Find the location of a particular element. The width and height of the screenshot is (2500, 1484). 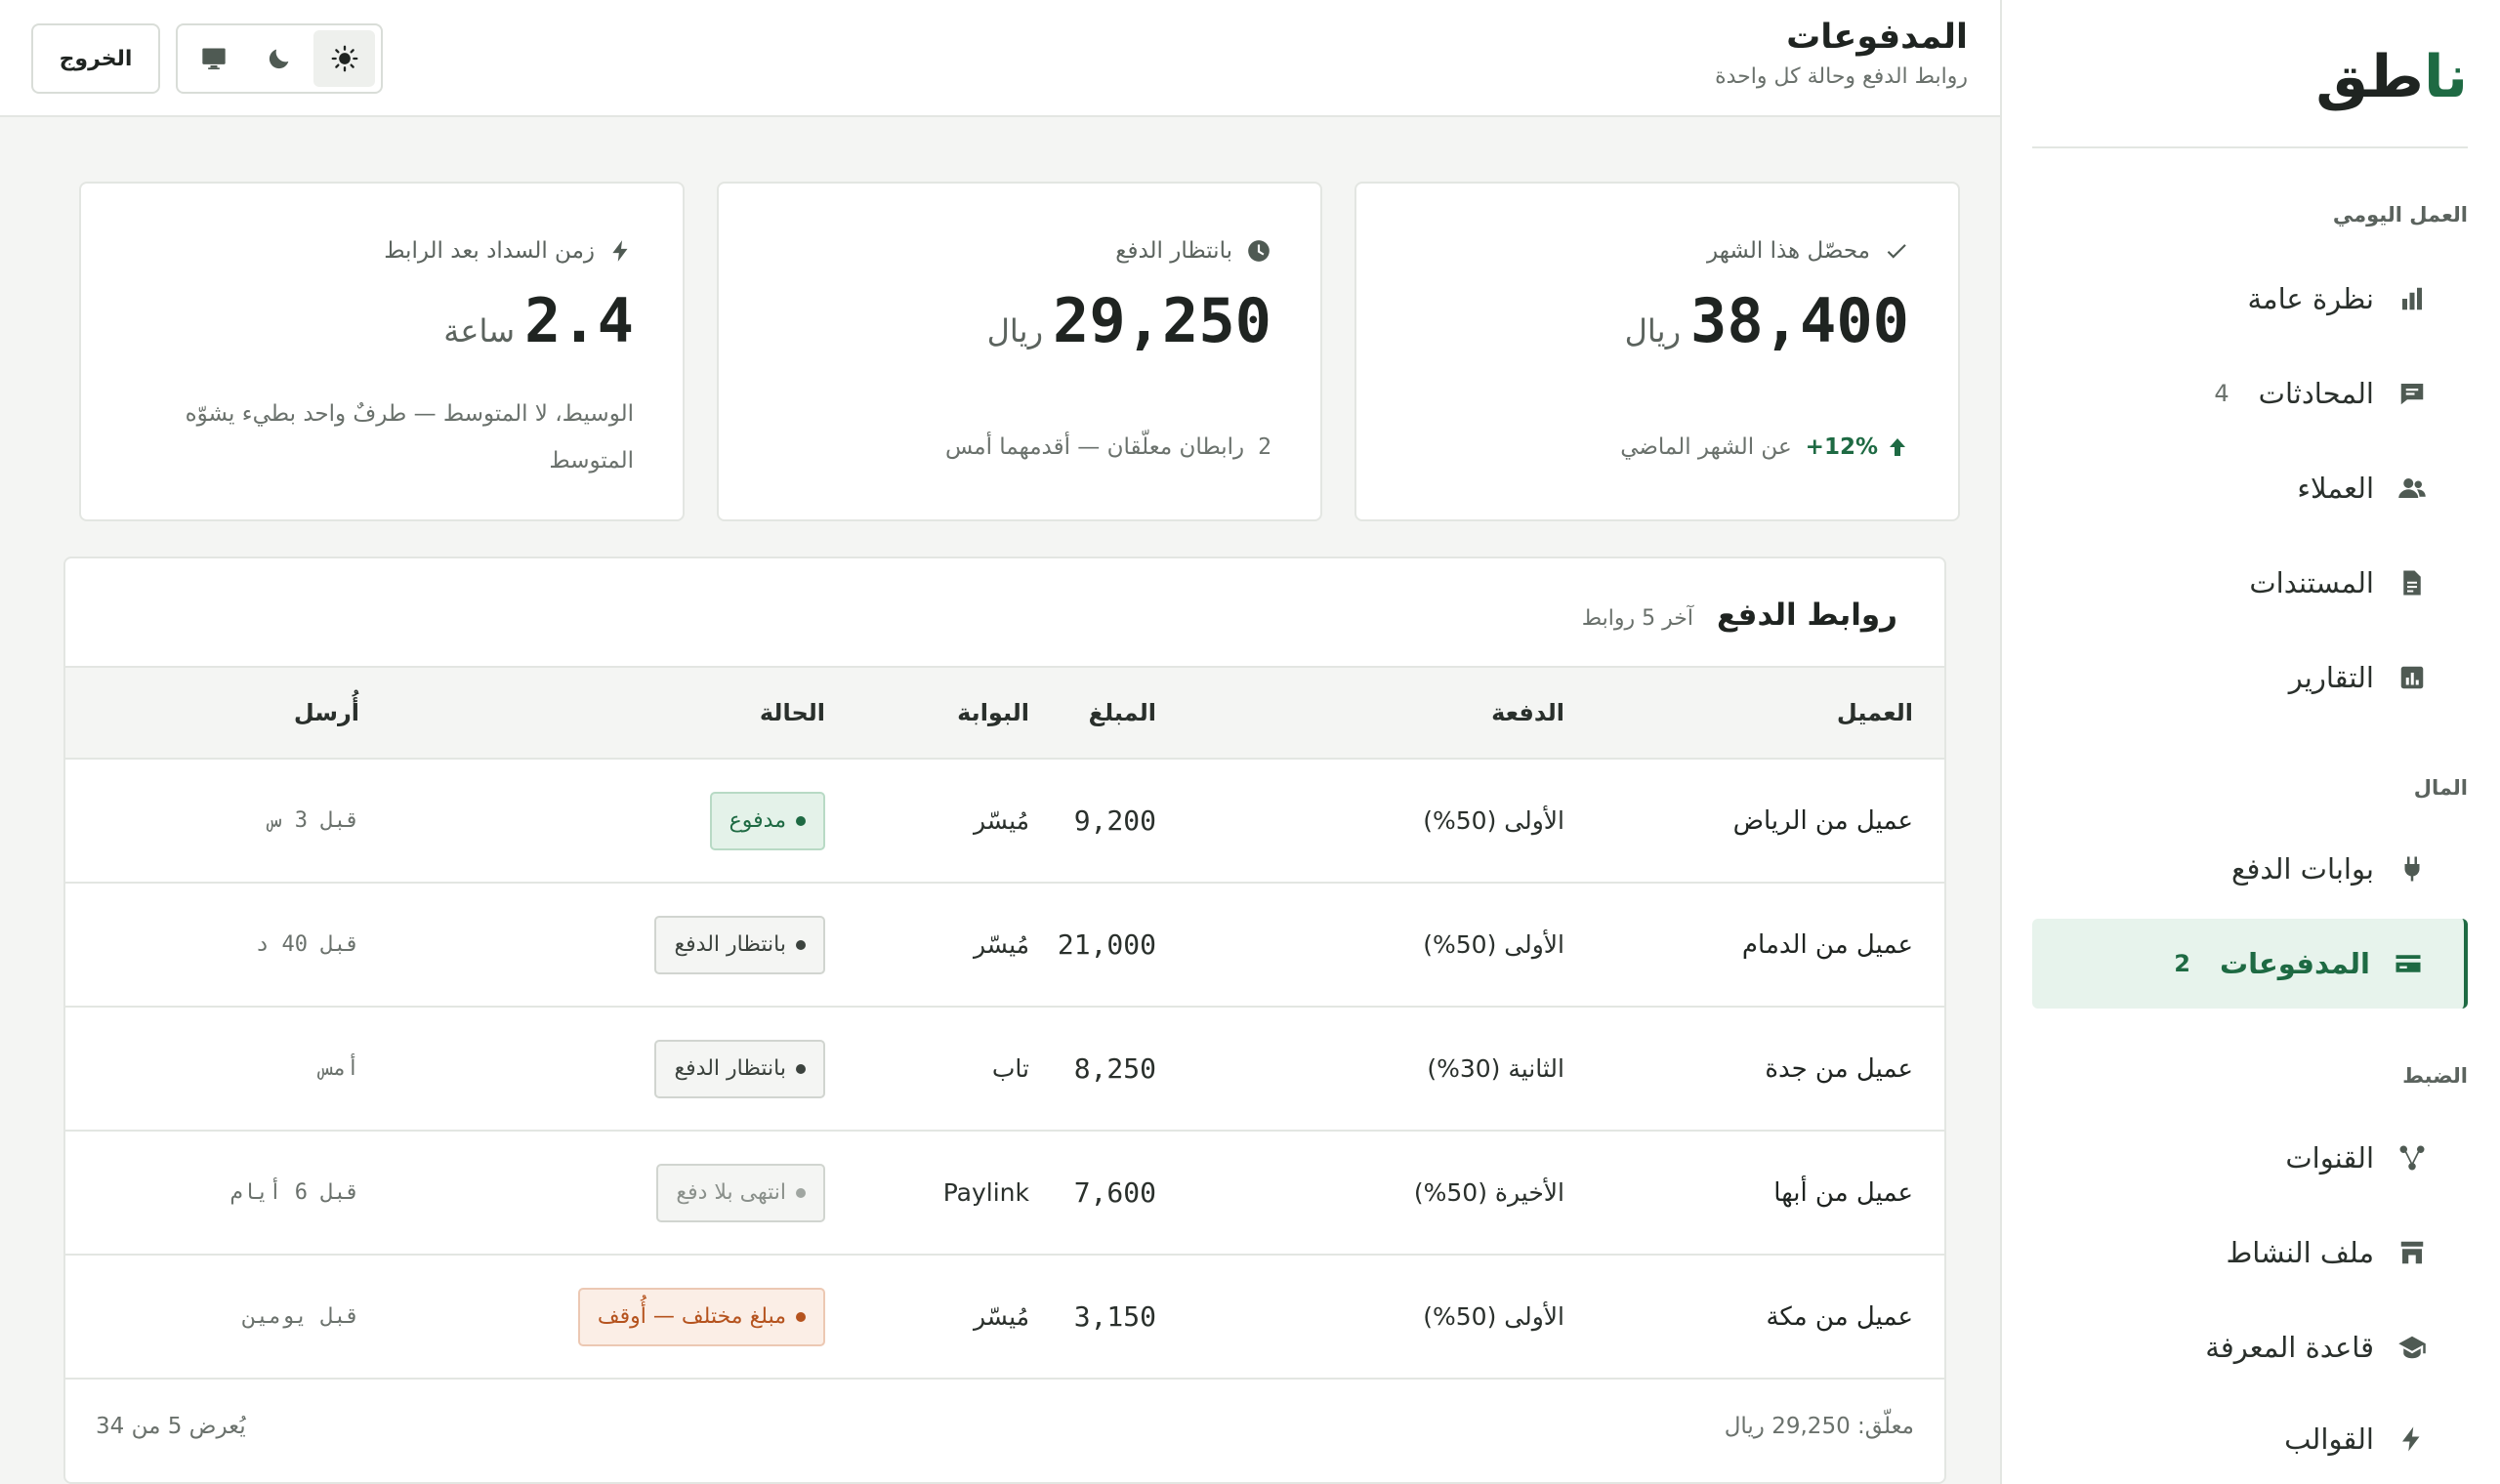

sidebar-item-label: التقارير is located at coordinates (2331, 677).